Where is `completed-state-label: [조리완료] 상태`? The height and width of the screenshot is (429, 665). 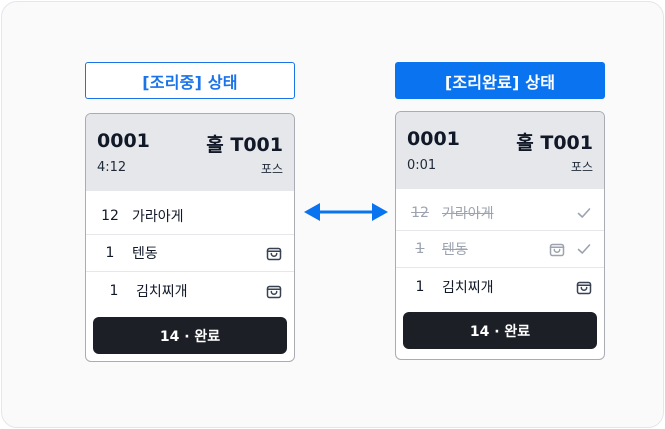 completed-state-label: [조리완료] 상태 is located at coordinates (500, 80).